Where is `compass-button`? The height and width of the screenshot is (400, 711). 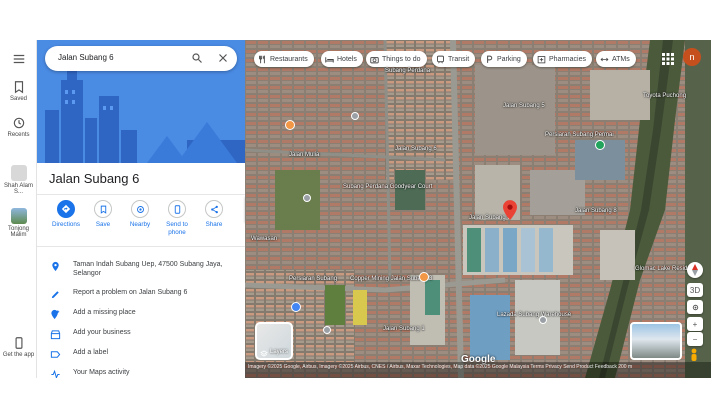 compass-button is located at coordinates (695, 270).